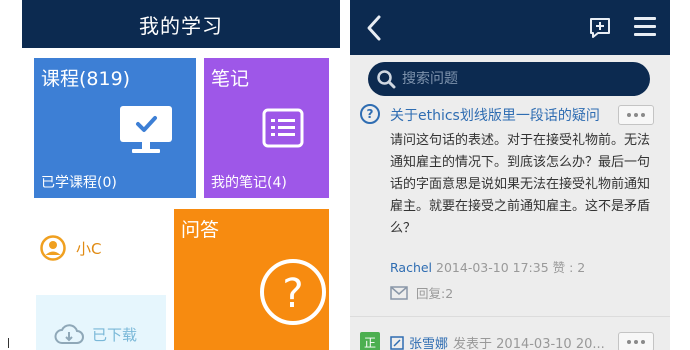 The image size is (690, 350). I want to click on edit-icon, so click(397, 342).